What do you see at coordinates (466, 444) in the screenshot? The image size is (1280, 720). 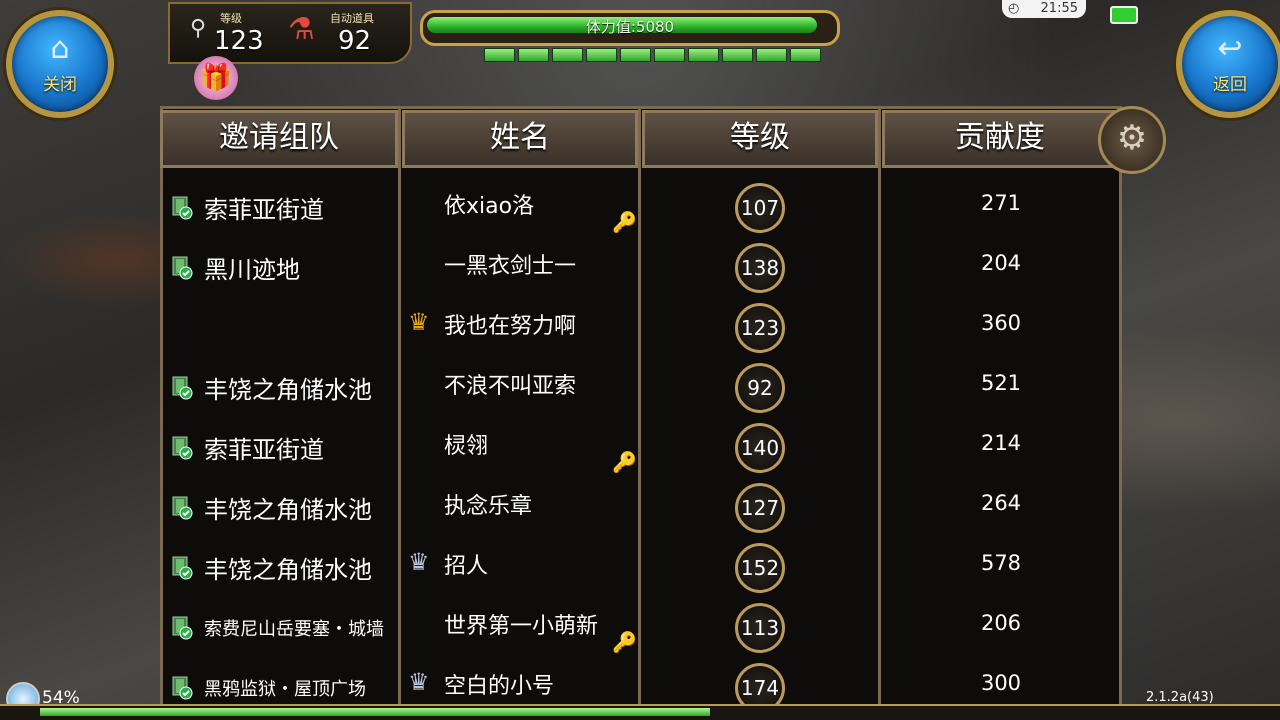 I see `player-name: 棂翎` at bounding box center [466, 444].